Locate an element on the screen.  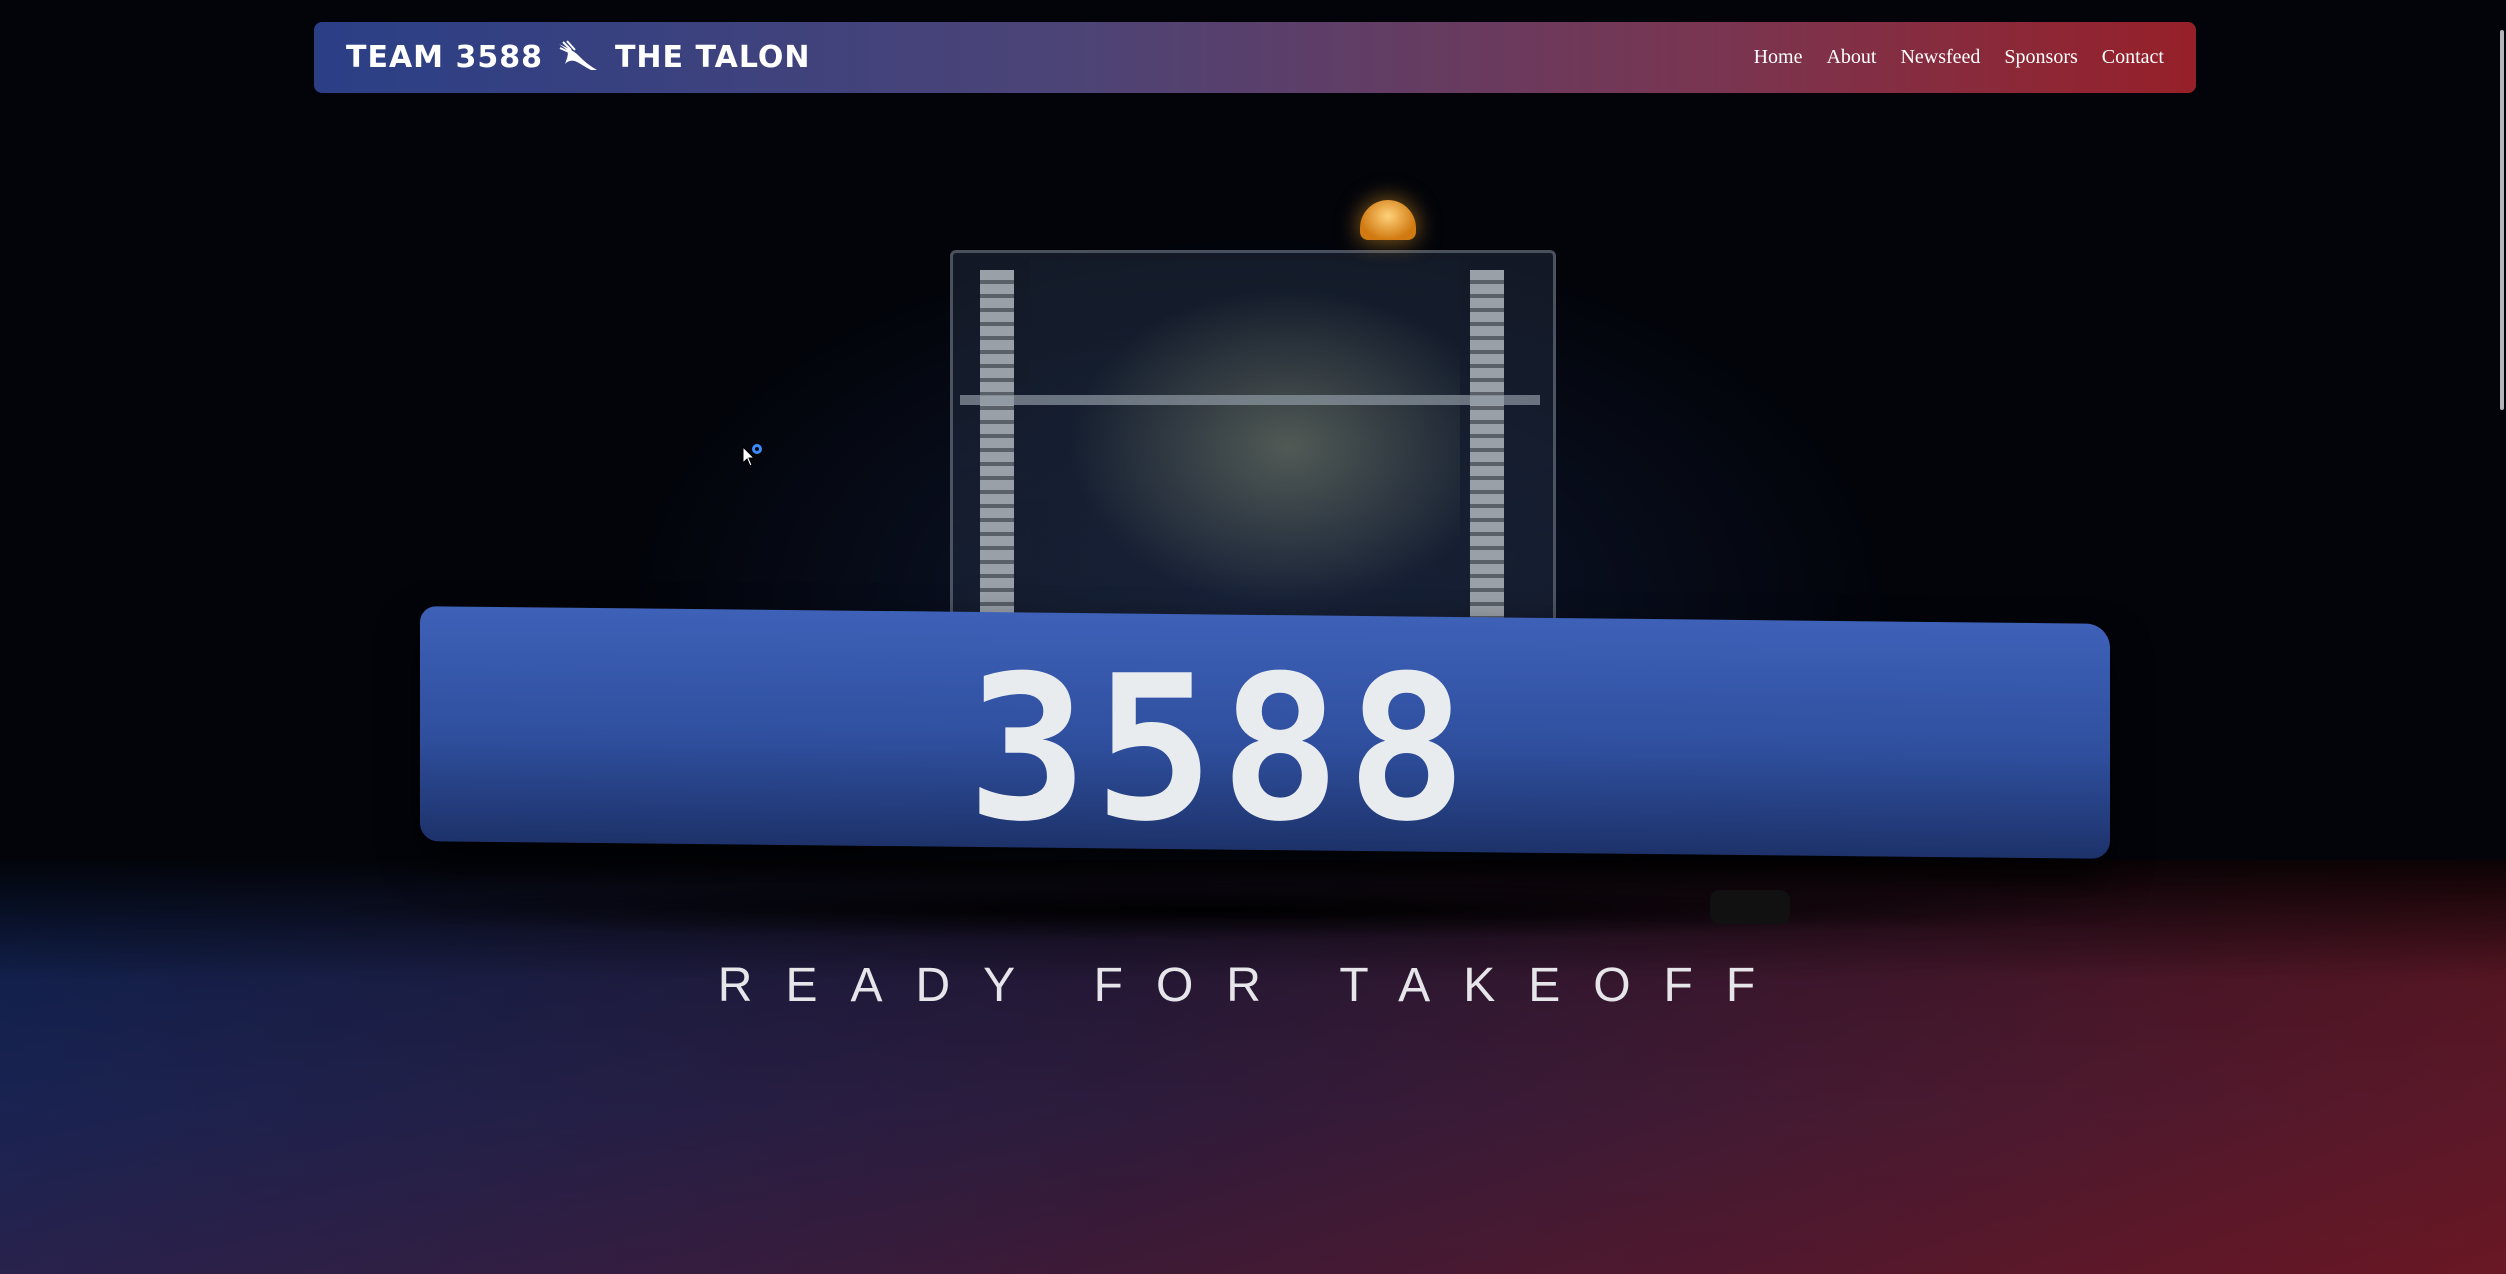
nav-link-newsfeed: Newsfeed is located at coordinates (1940, 57).